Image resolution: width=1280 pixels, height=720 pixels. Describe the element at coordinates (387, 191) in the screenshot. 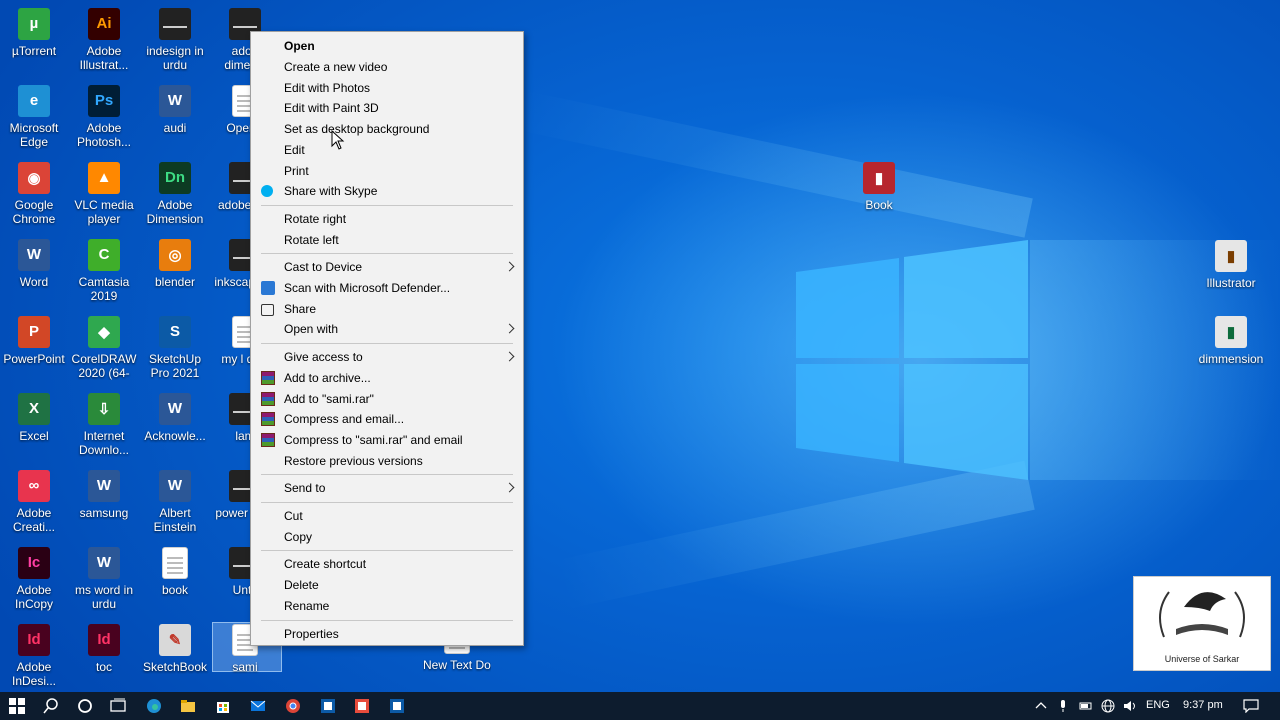

I see `menu-item-share-with-skype: Share with Skype` at that location.